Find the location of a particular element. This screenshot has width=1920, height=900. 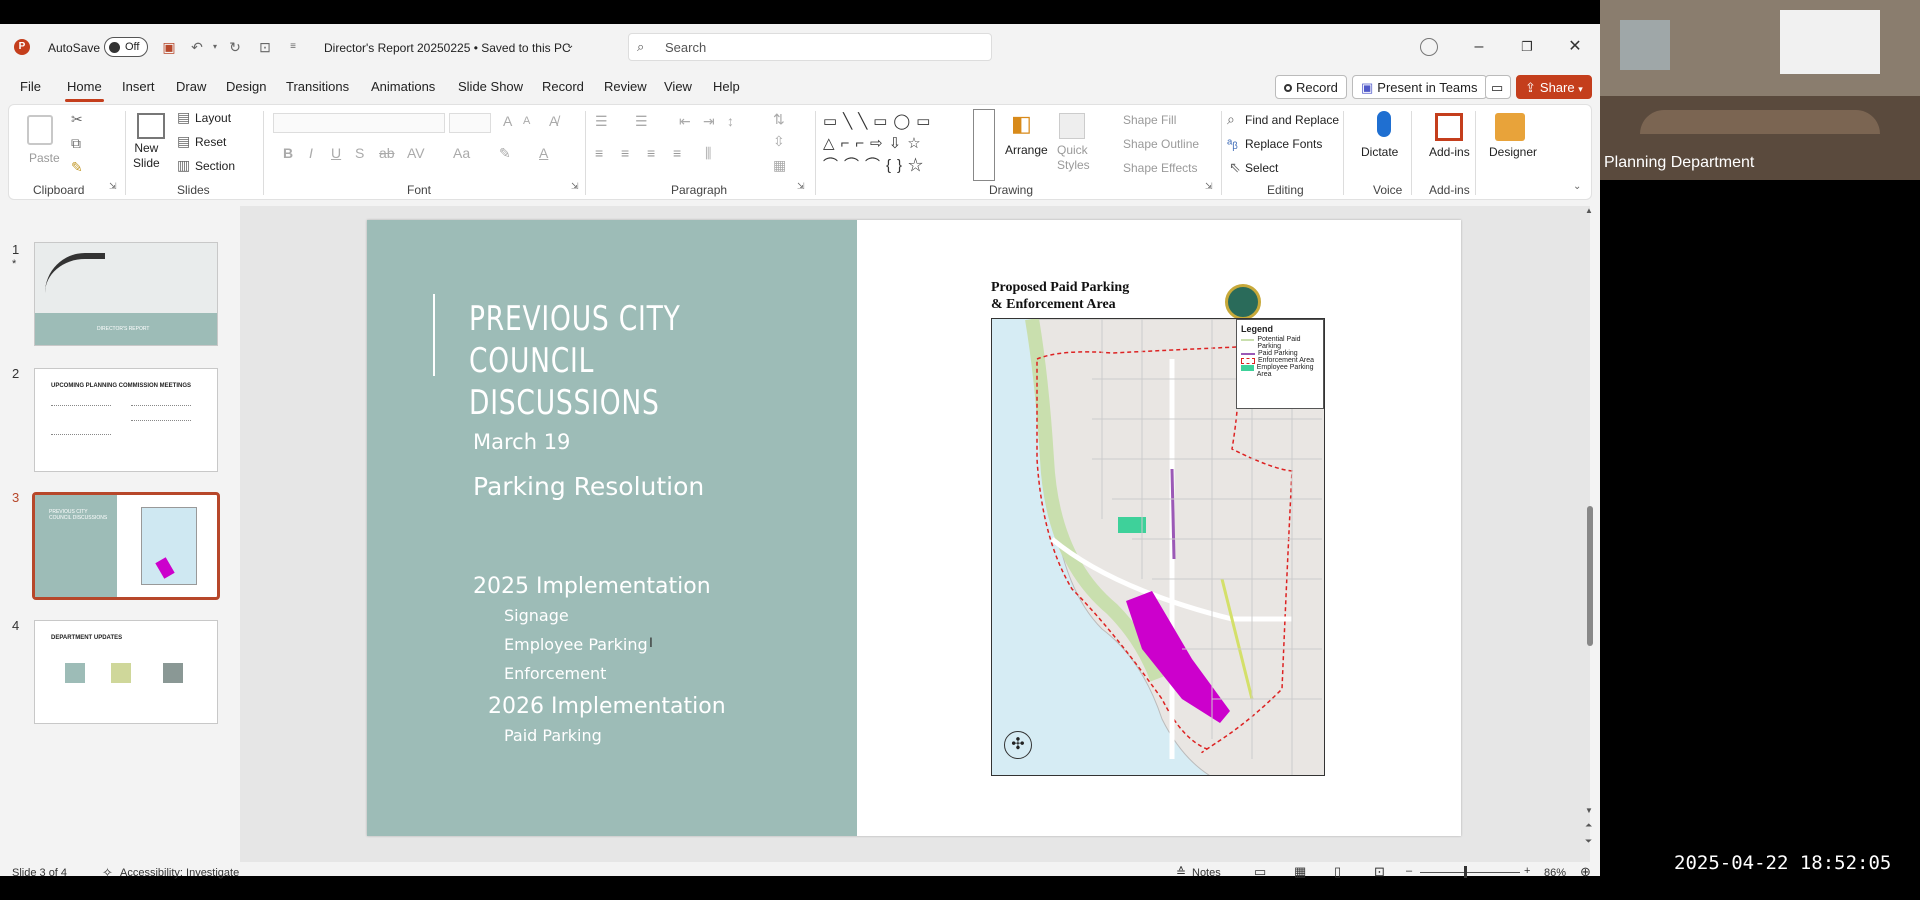

slide-item-2025: 2025 Implementation is located at coordinates (592, 586).